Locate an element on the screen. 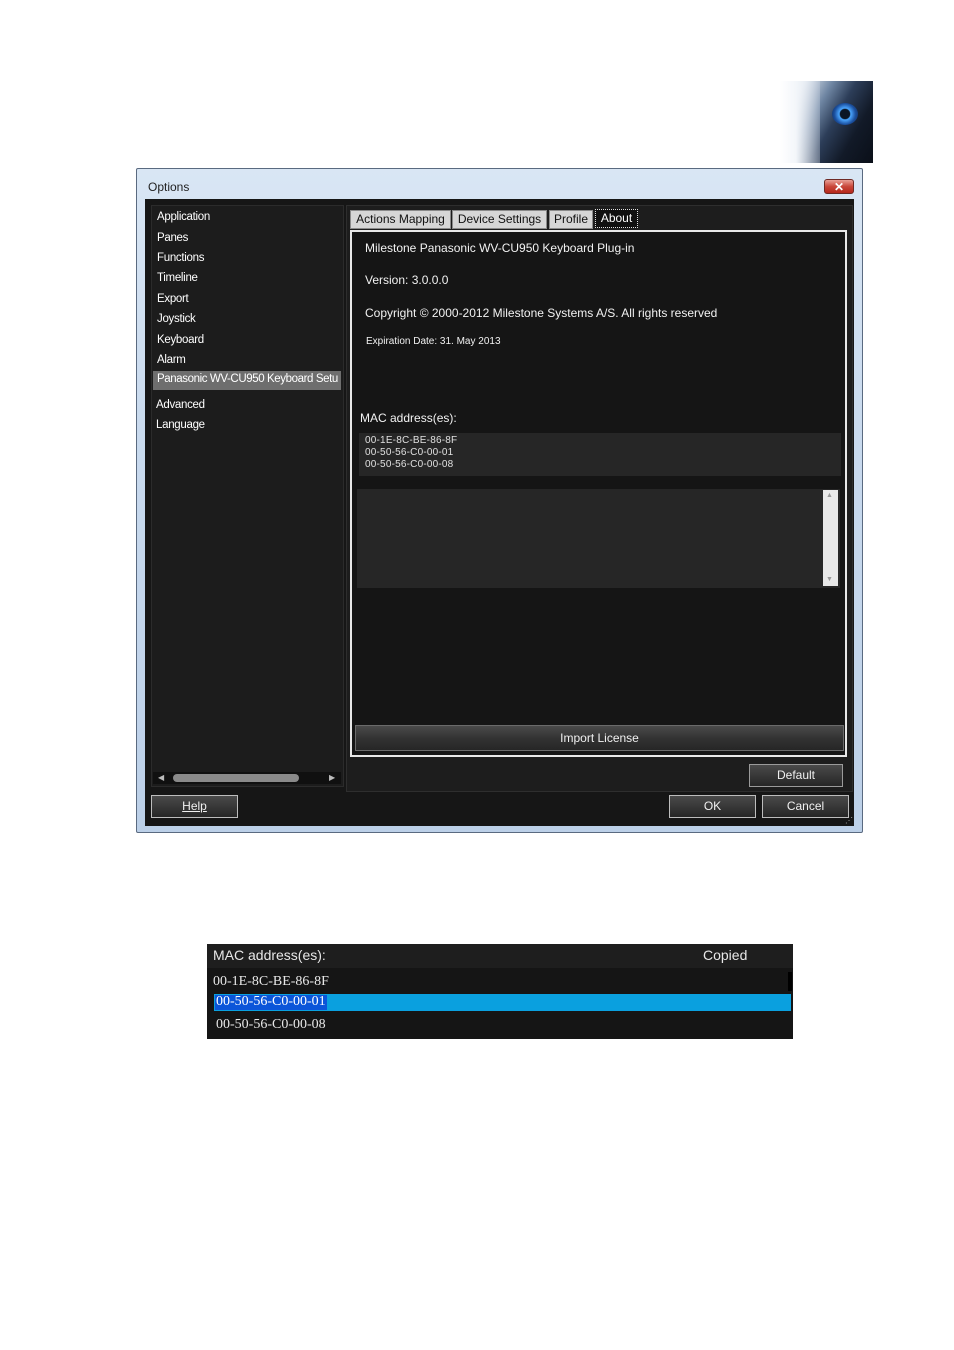 This screenshot has height=1350, width=954. mac-address-label: MAC address(es): is located at coordinates (408, 418).